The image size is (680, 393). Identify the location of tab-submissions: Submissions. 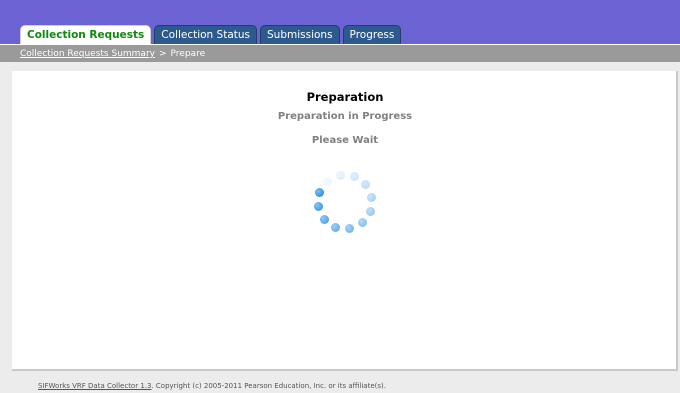
(300, 34).